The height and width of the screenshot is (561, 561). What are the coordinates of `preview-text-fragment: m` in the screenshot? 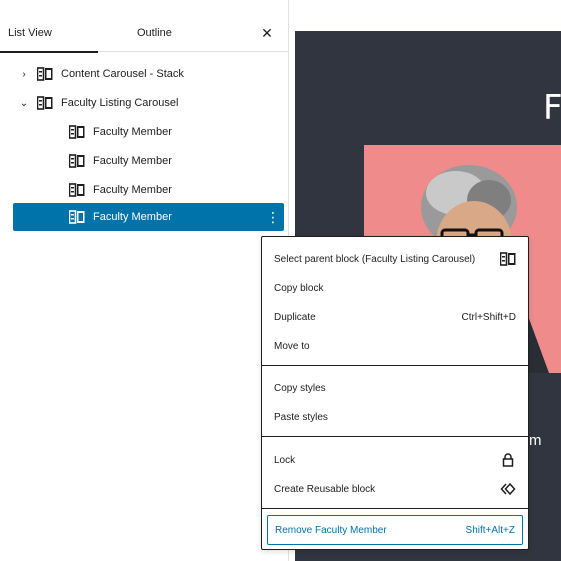 It's located at (535, 440).